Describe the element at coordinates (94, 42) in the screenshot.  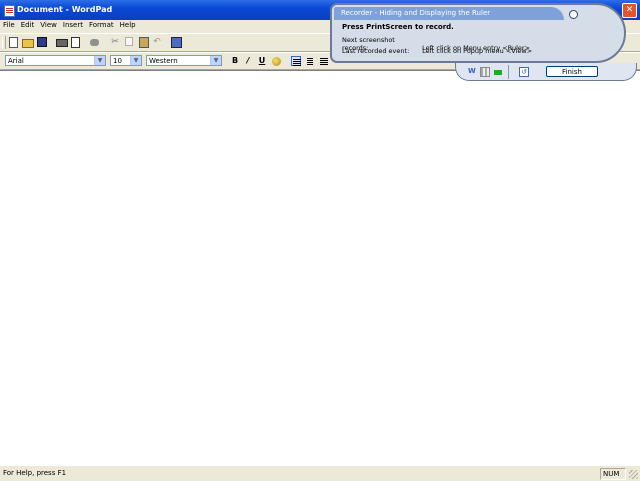
I see `find-binoculars-icon` at that location.